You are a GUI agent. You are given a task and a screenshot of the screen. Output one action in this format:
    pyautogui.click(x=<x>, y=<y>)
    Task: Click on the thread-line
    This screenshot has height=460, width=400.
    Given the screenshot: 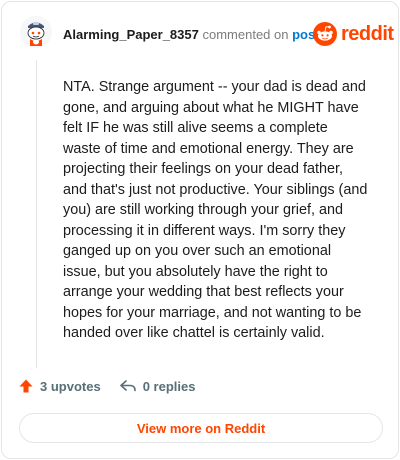 What is the action you would take?
    pyautogui.click(x=36, y=214)
    